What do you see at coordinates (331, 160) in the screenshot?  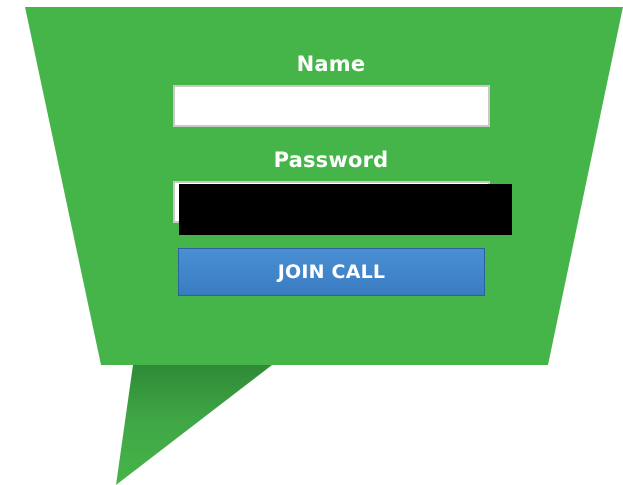 I see `password-label: Password` at bounding box center [331, 160].